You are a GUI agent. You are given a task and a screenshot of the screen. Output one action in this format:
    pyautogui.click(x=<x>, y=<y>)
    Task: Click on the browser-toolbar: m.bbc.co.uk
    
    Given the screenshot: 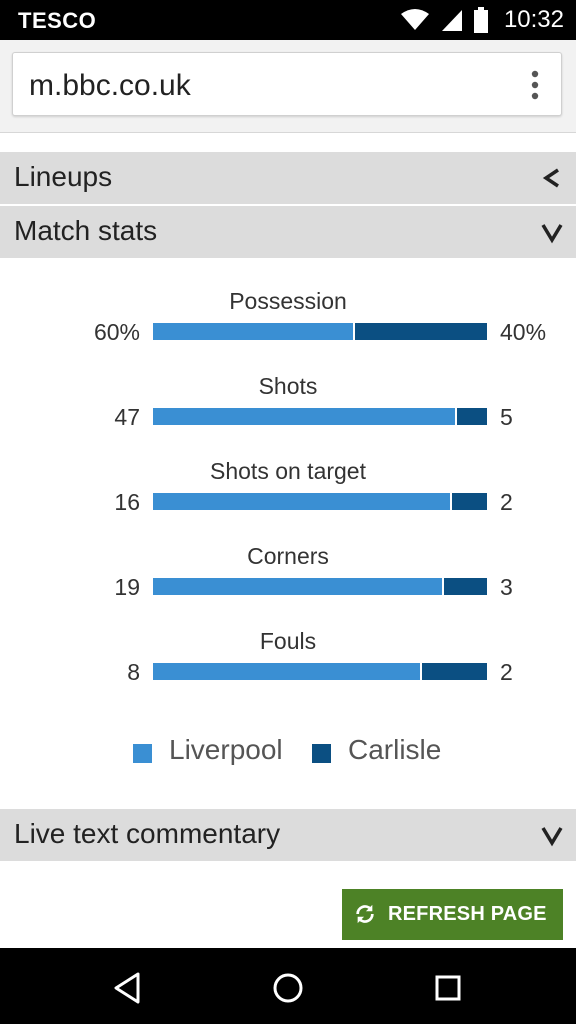 What is the action you would take?
    pyautogui.click(x=288, y=86)
    